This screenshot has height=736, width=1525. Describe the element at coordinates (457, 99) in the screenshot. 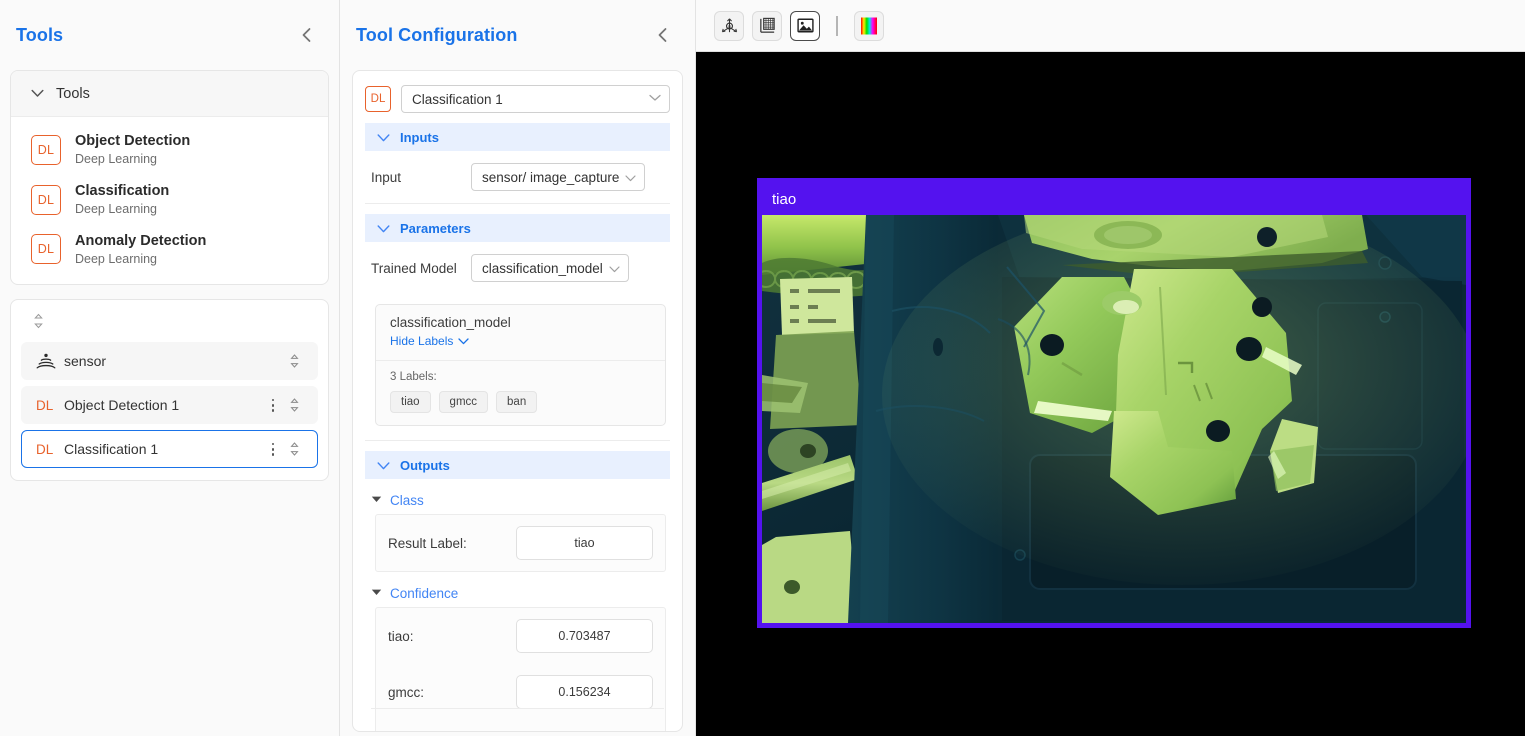

I see `tool-select-value: Classification 1` at that location.